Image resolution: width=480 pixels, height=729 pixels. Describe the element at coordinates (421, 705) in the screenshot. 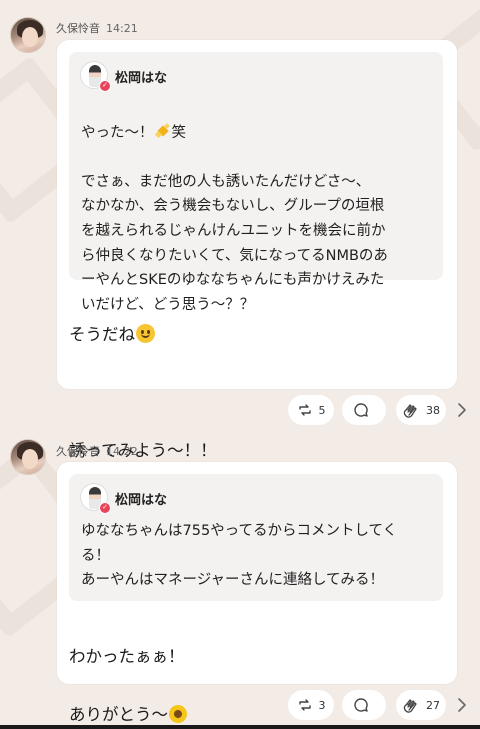

I see `clap-button: 27` at that location.